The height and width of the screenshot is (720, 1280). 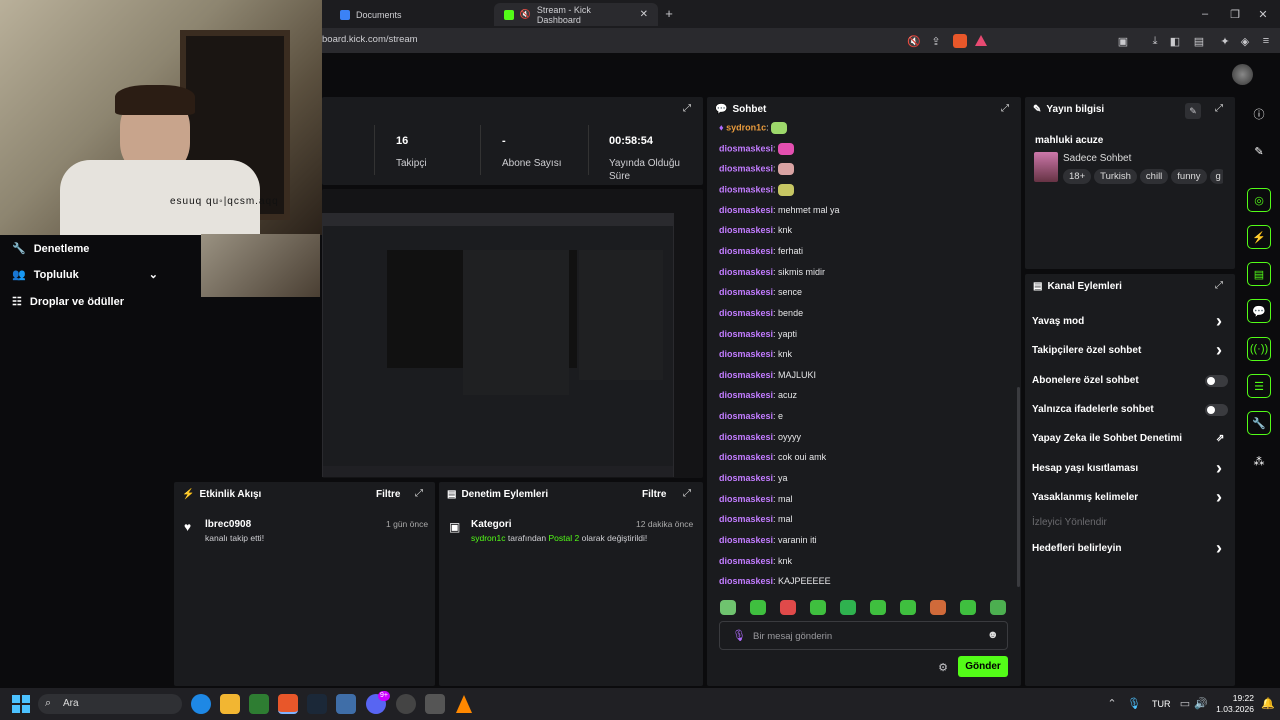 What do you see at coordinates (288, 704) in the screenshot?
I see `brave-icon` at bounding box center [288, 704].